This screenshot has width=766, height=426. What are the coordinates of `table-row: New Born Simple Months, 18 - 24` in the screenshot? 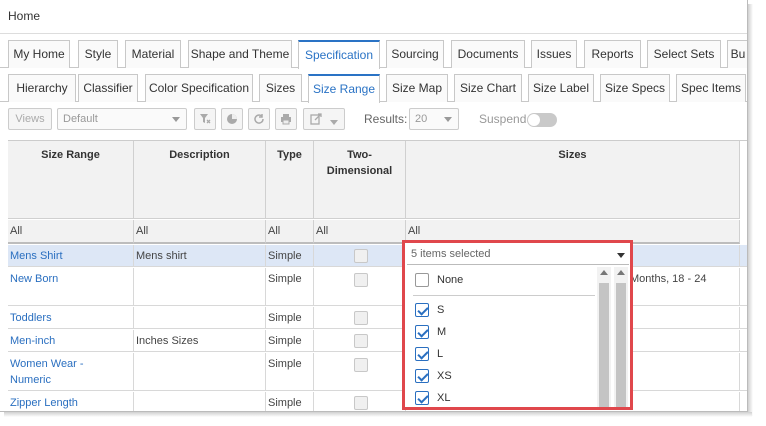 It's located at (377, 287).